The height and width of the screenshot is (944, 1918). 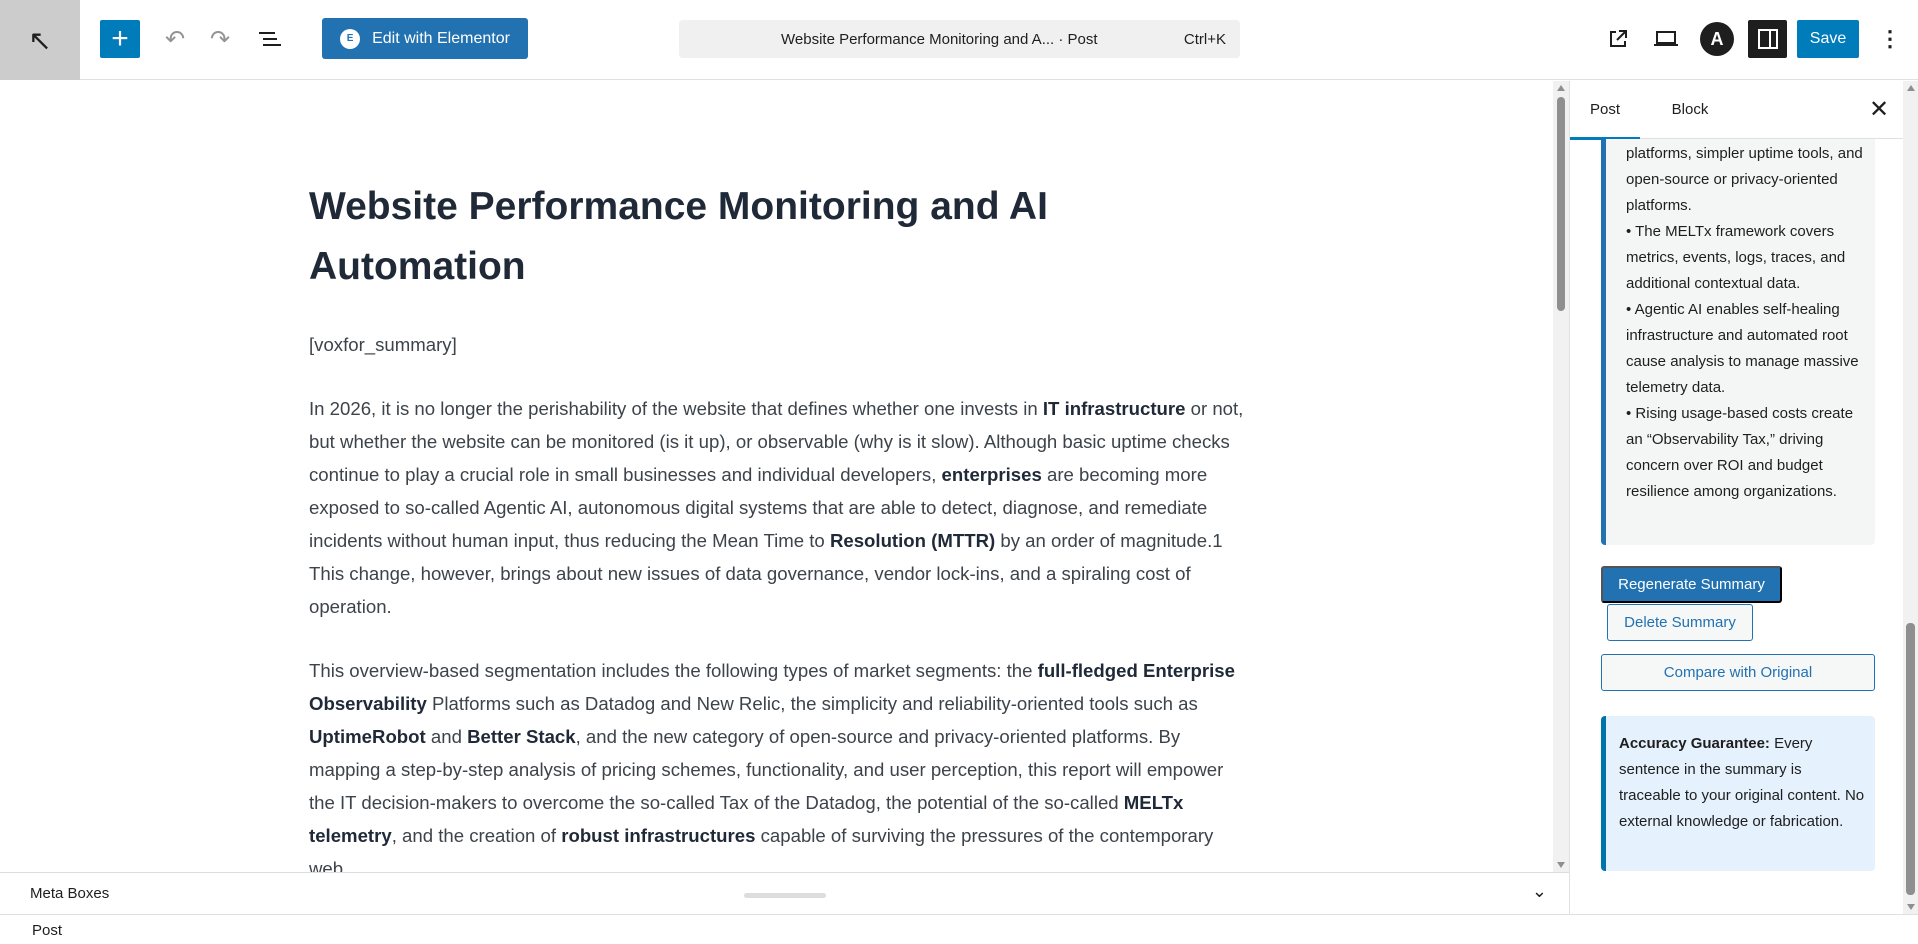 What do you see at coordinates (47, 930) in the screenshot?
I see `breadcrumb-post: Post` at bounding box center [47, 930].